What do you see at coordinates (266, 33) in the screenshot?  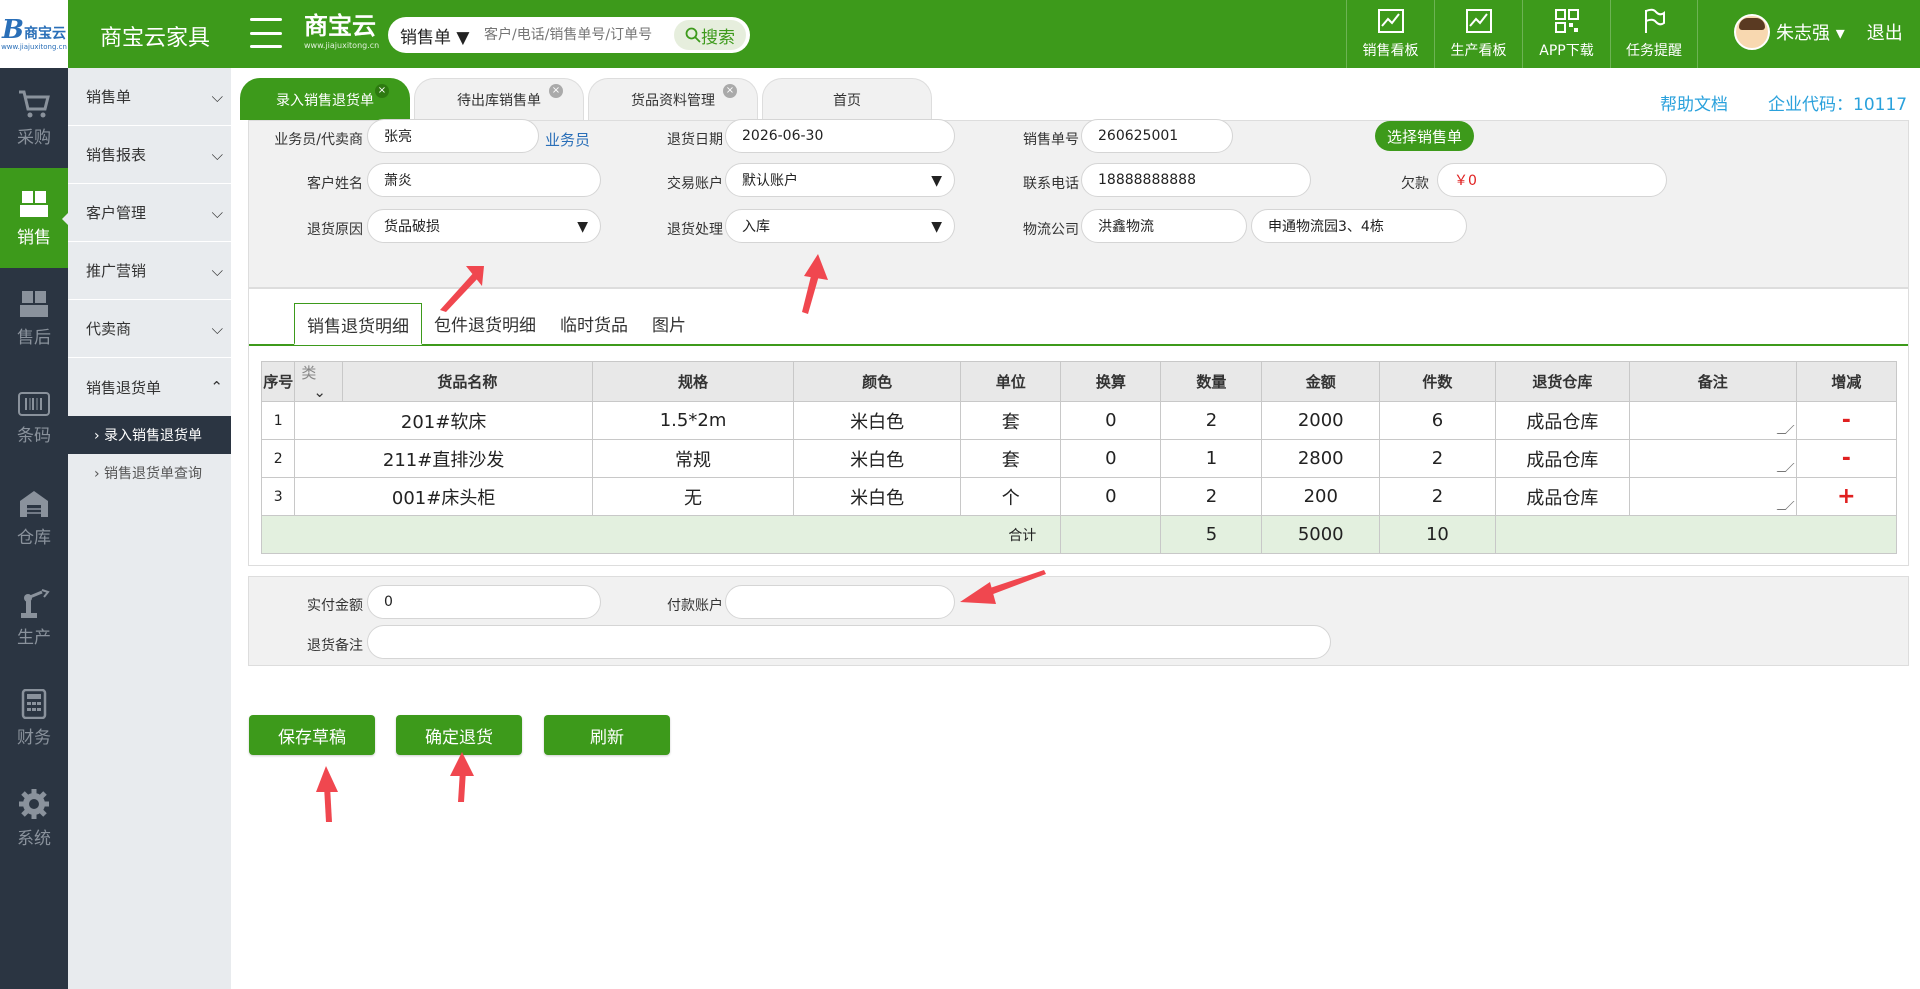 I see `menu-toggle-icon` at bounding box center [266, 33].